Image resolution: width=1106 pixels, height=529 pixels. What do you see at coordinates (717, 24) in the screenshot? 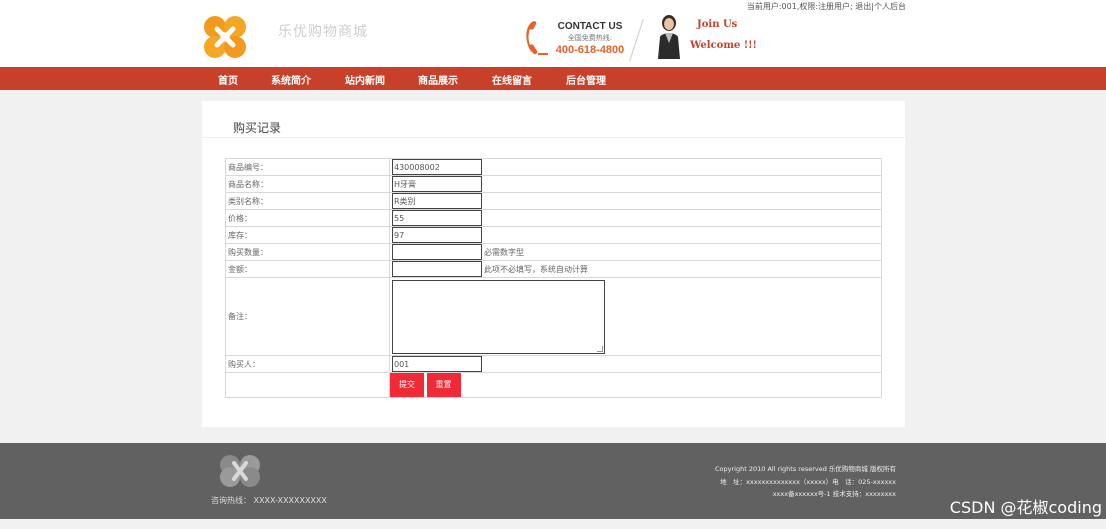
I see `join-us-text: Join Us` at bounding box center [717, 24].